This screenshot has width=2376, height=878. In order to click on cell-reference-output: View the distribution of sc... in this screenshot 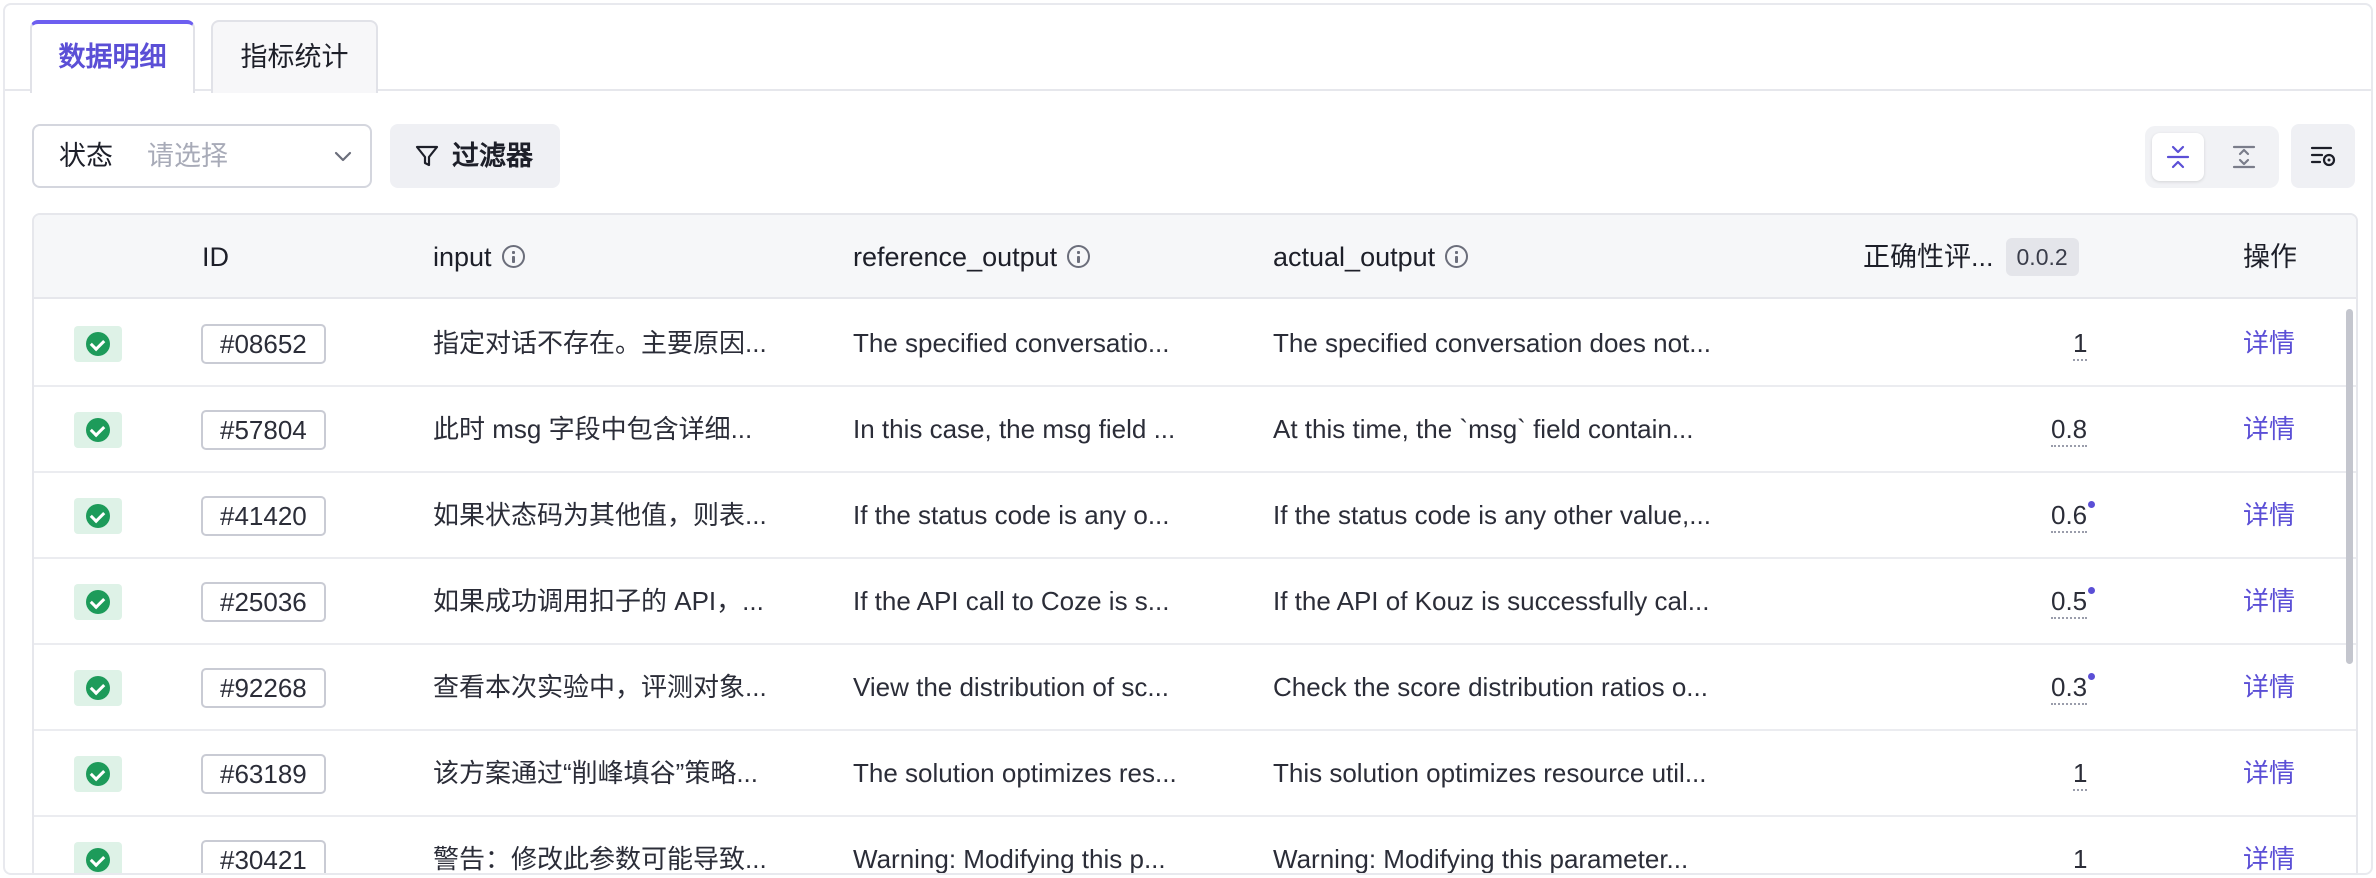, I will do `click(1011, 687)`.